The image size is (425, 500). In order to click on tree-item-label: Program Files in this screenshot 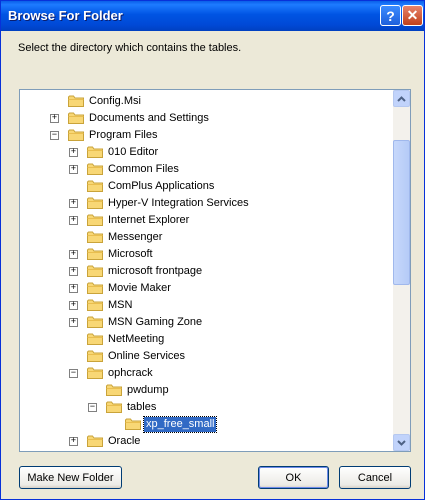, I will do `click(123, 135)`.